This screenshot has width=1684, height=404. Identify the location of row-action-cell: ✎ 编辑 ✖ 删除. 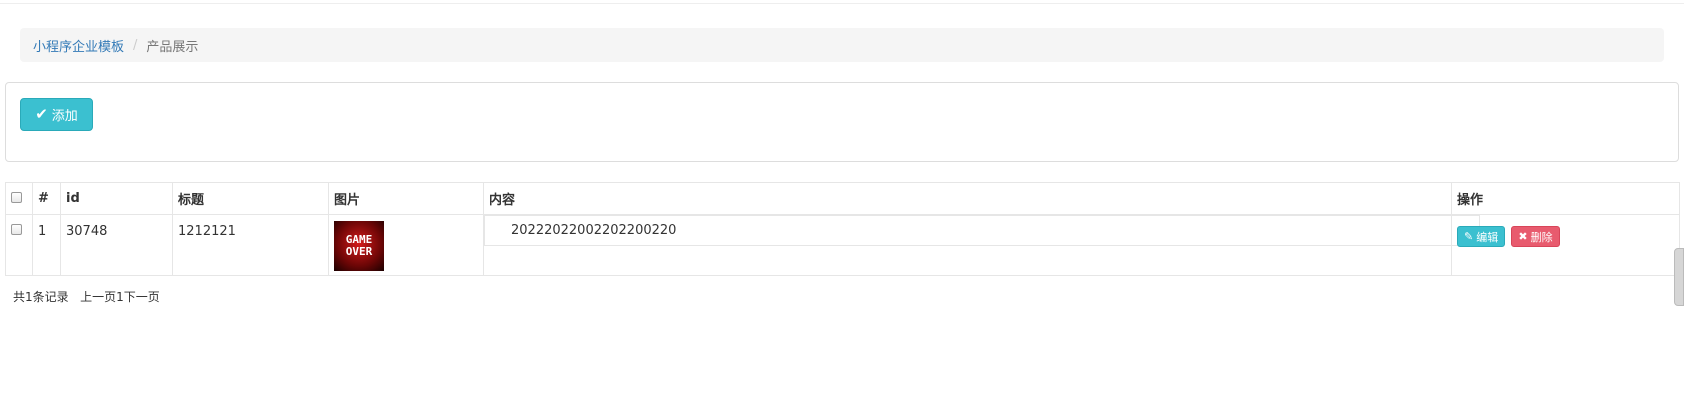
(1565, 245).